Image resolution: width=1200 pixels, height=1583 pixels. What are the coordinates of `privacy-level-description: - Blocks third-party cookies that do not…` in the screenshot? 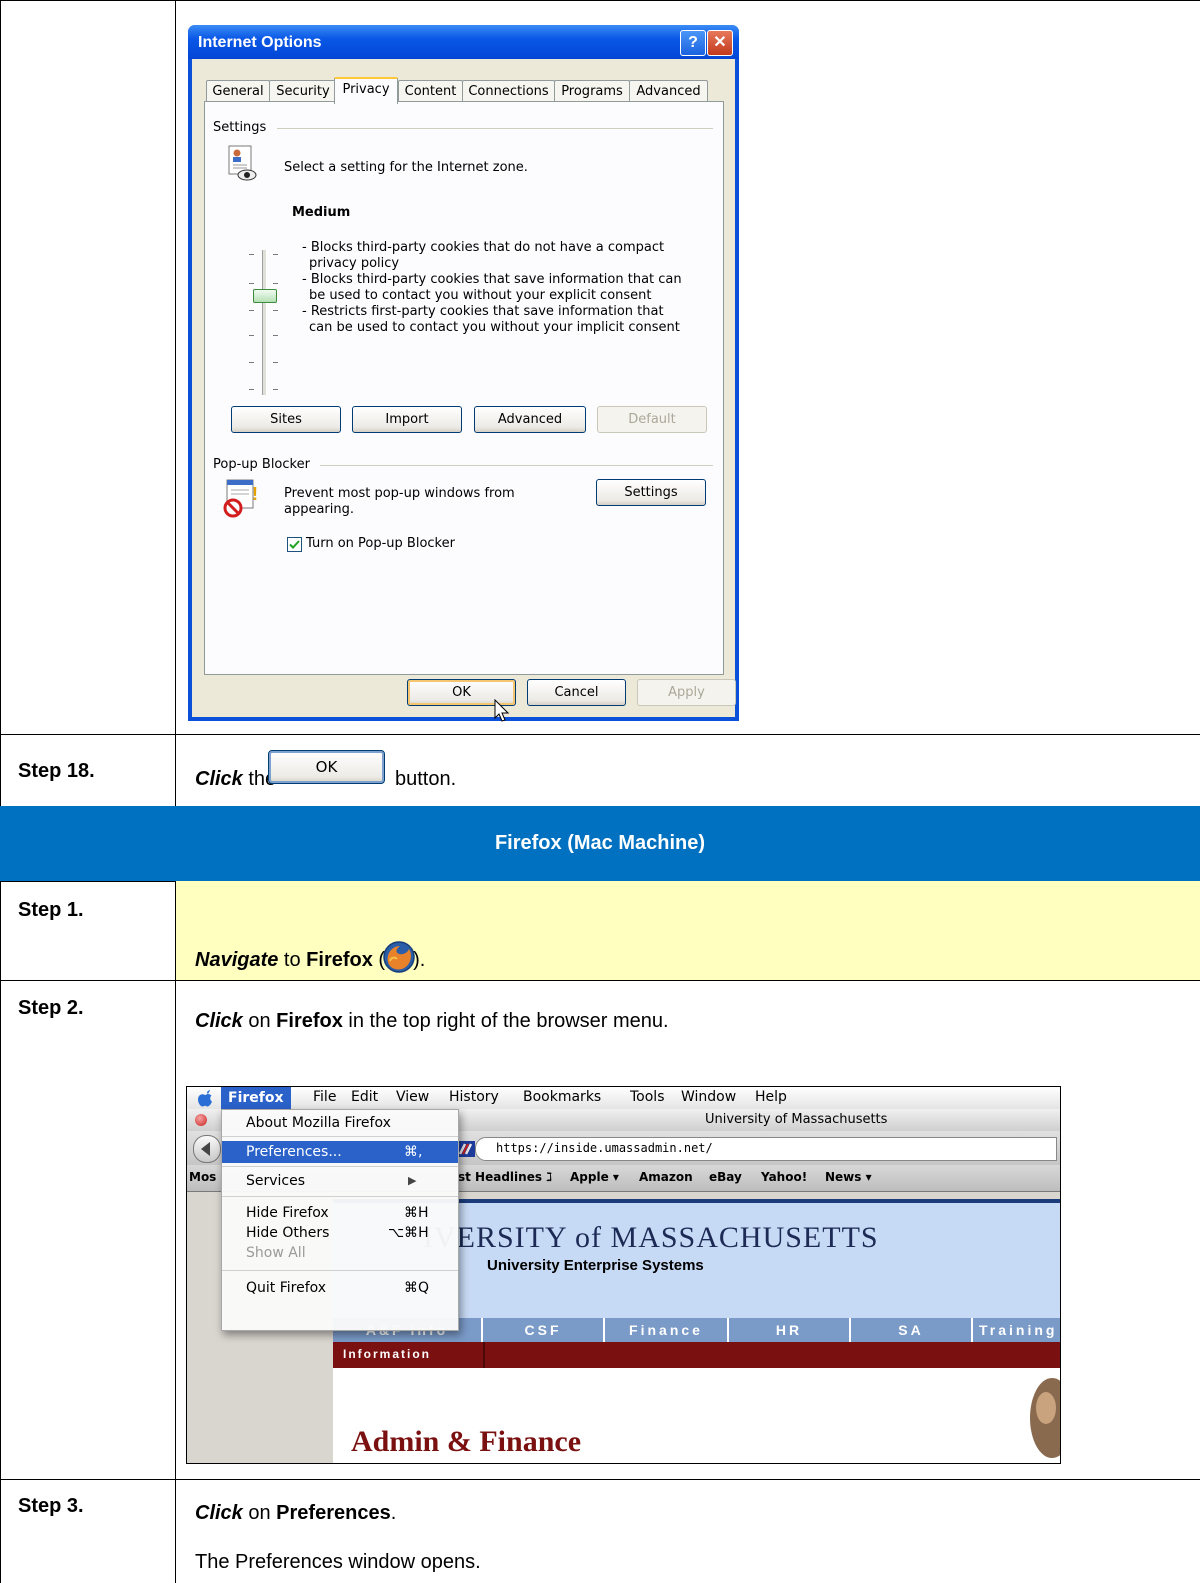 It's located at (492, 288).